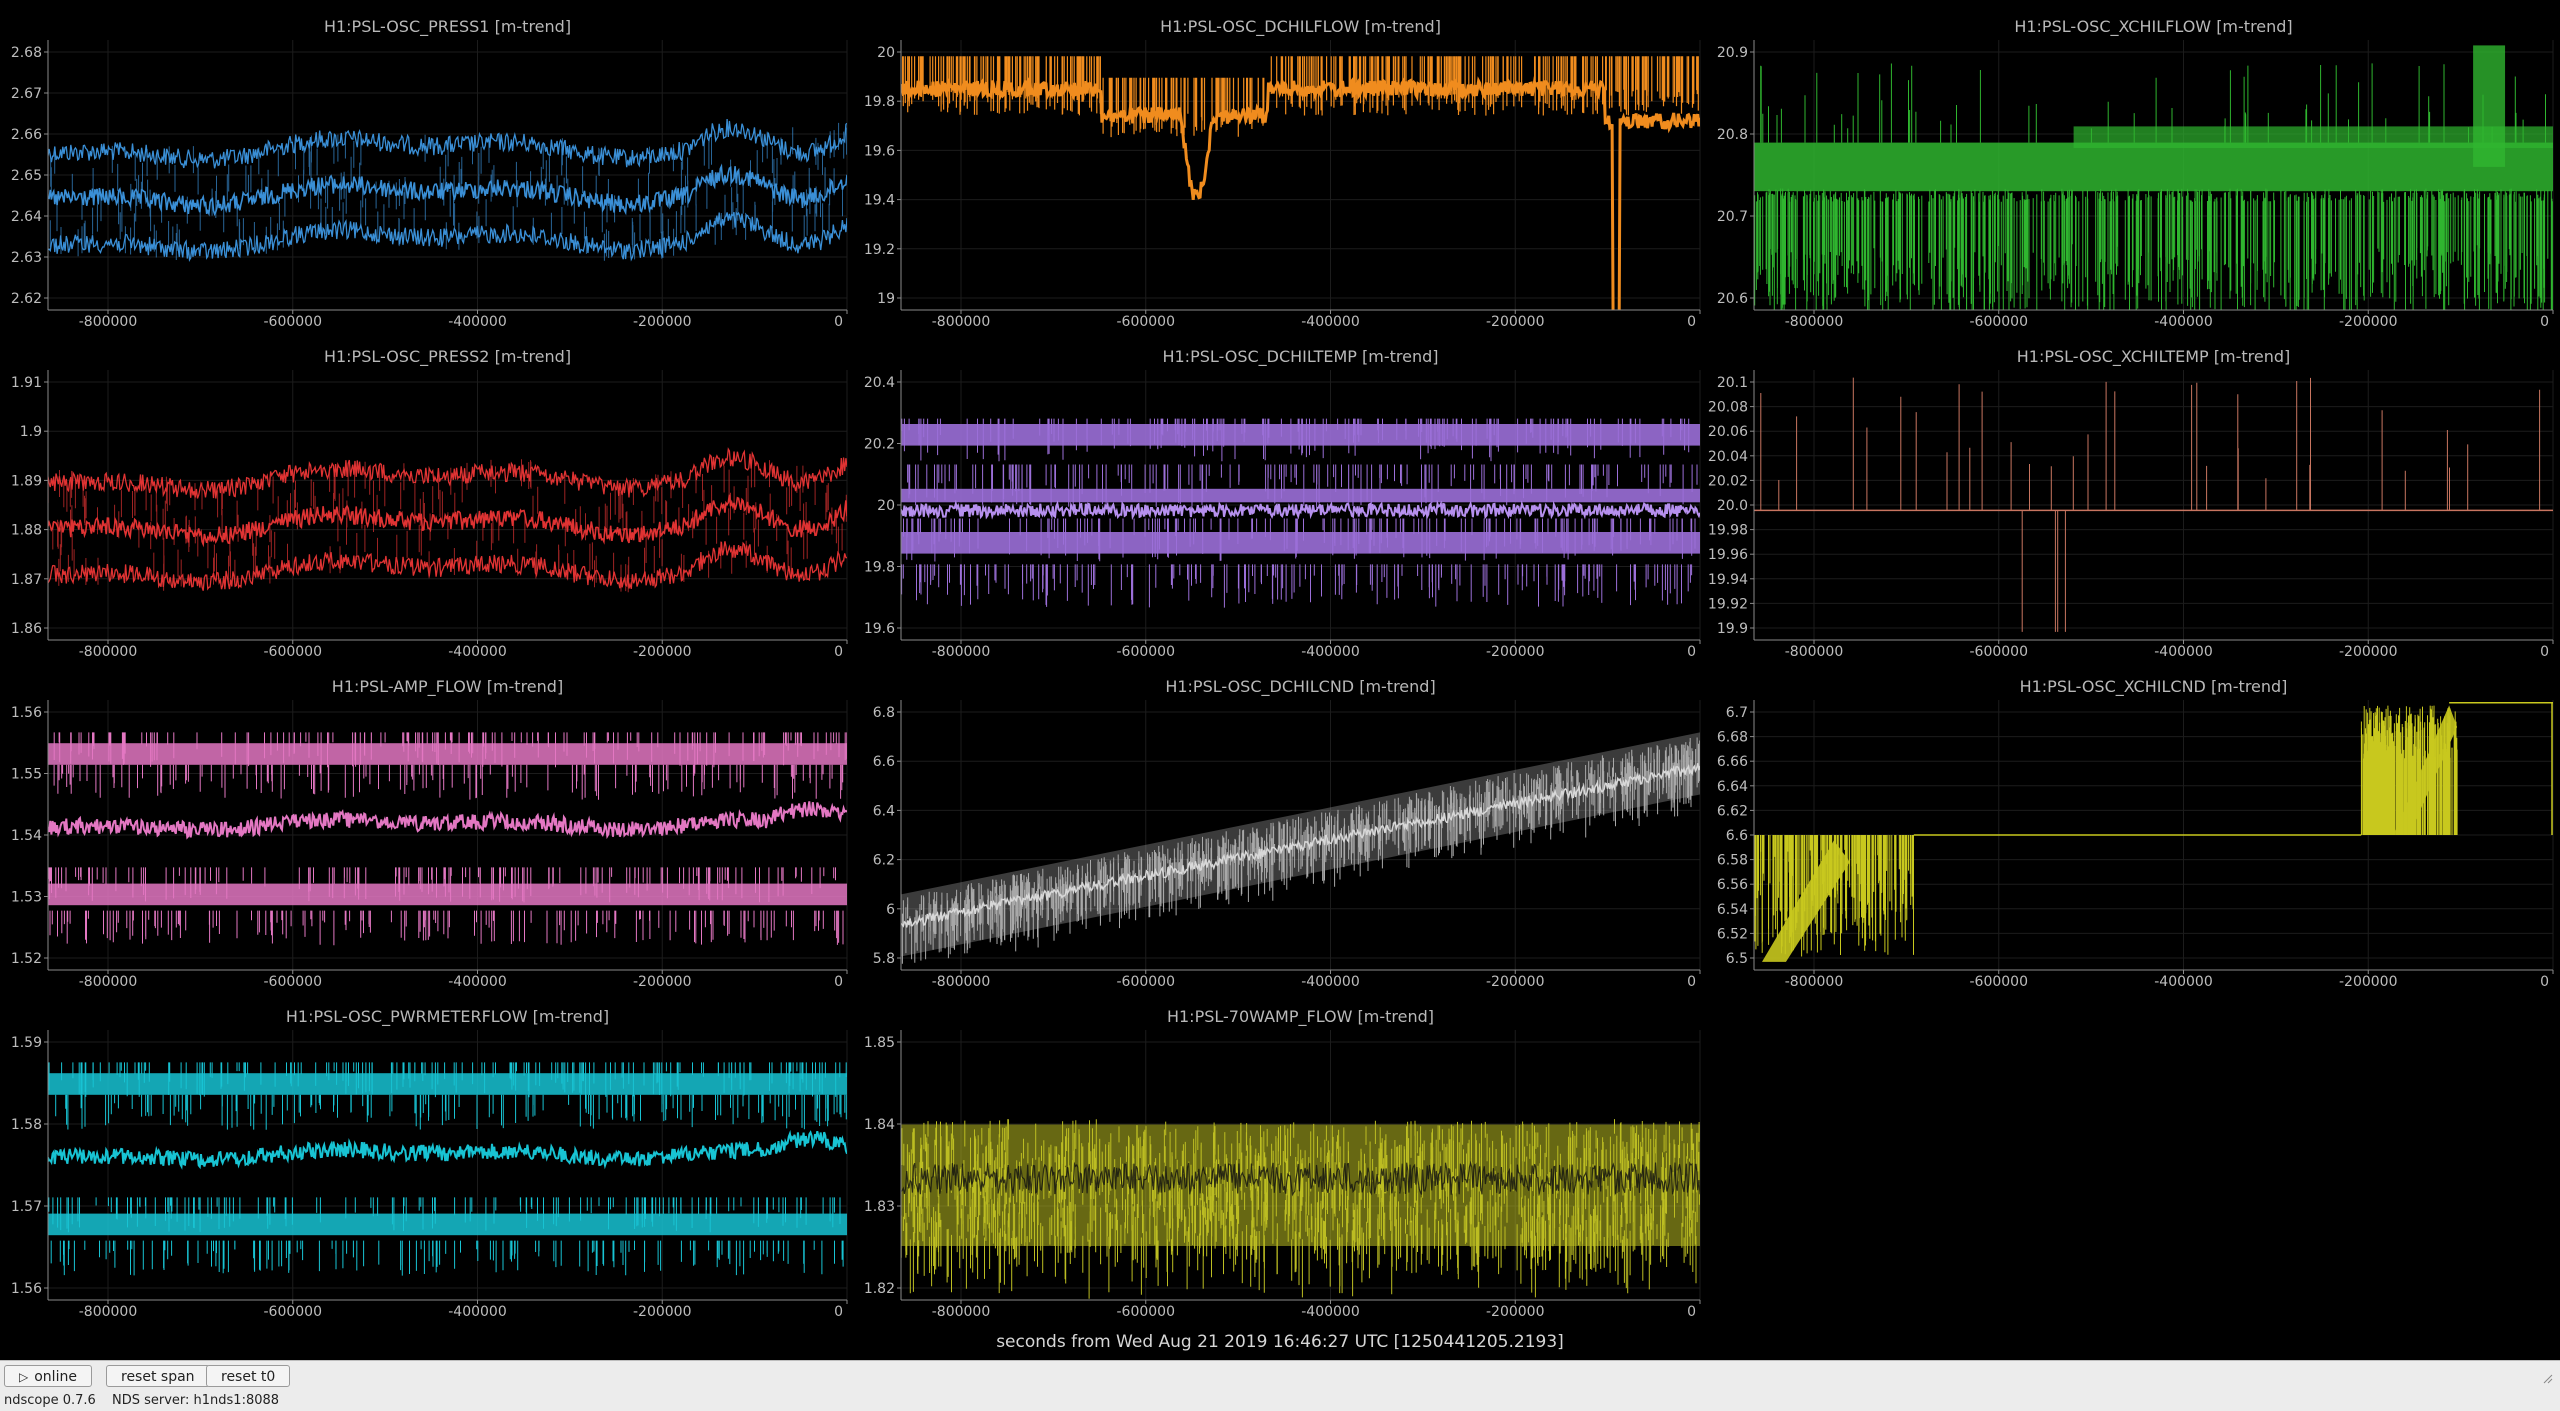  I want to click on y-tick-label: 1.83, so click(879, 1207).